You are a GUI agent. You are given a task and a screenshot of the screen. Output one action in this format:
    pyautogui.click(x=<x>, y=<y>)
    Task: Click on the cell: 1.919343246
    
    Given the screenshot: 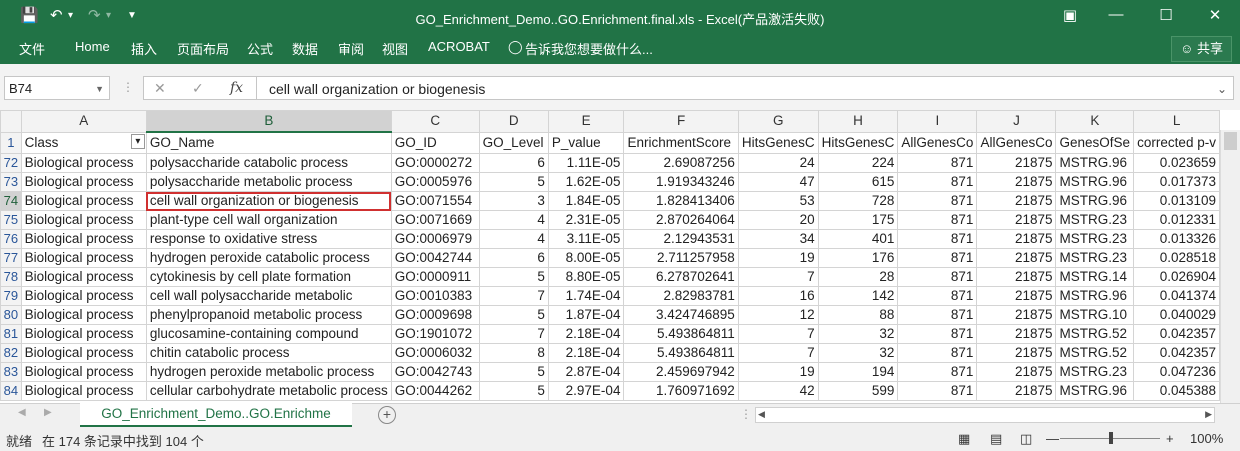 What is the action you would take?
    pyautogui.click(x=681, y=182)
    